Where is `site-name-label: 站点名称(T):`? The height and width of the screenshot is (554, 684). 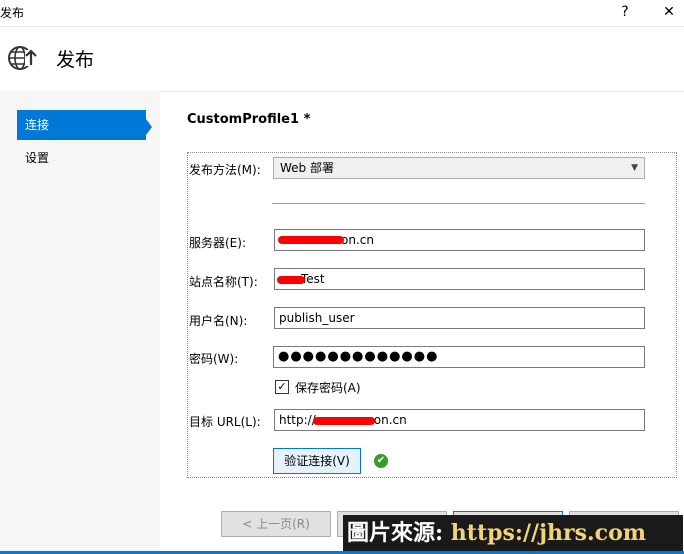
site-name-label: 站点名称(T): is located at coordinates (223, 282).